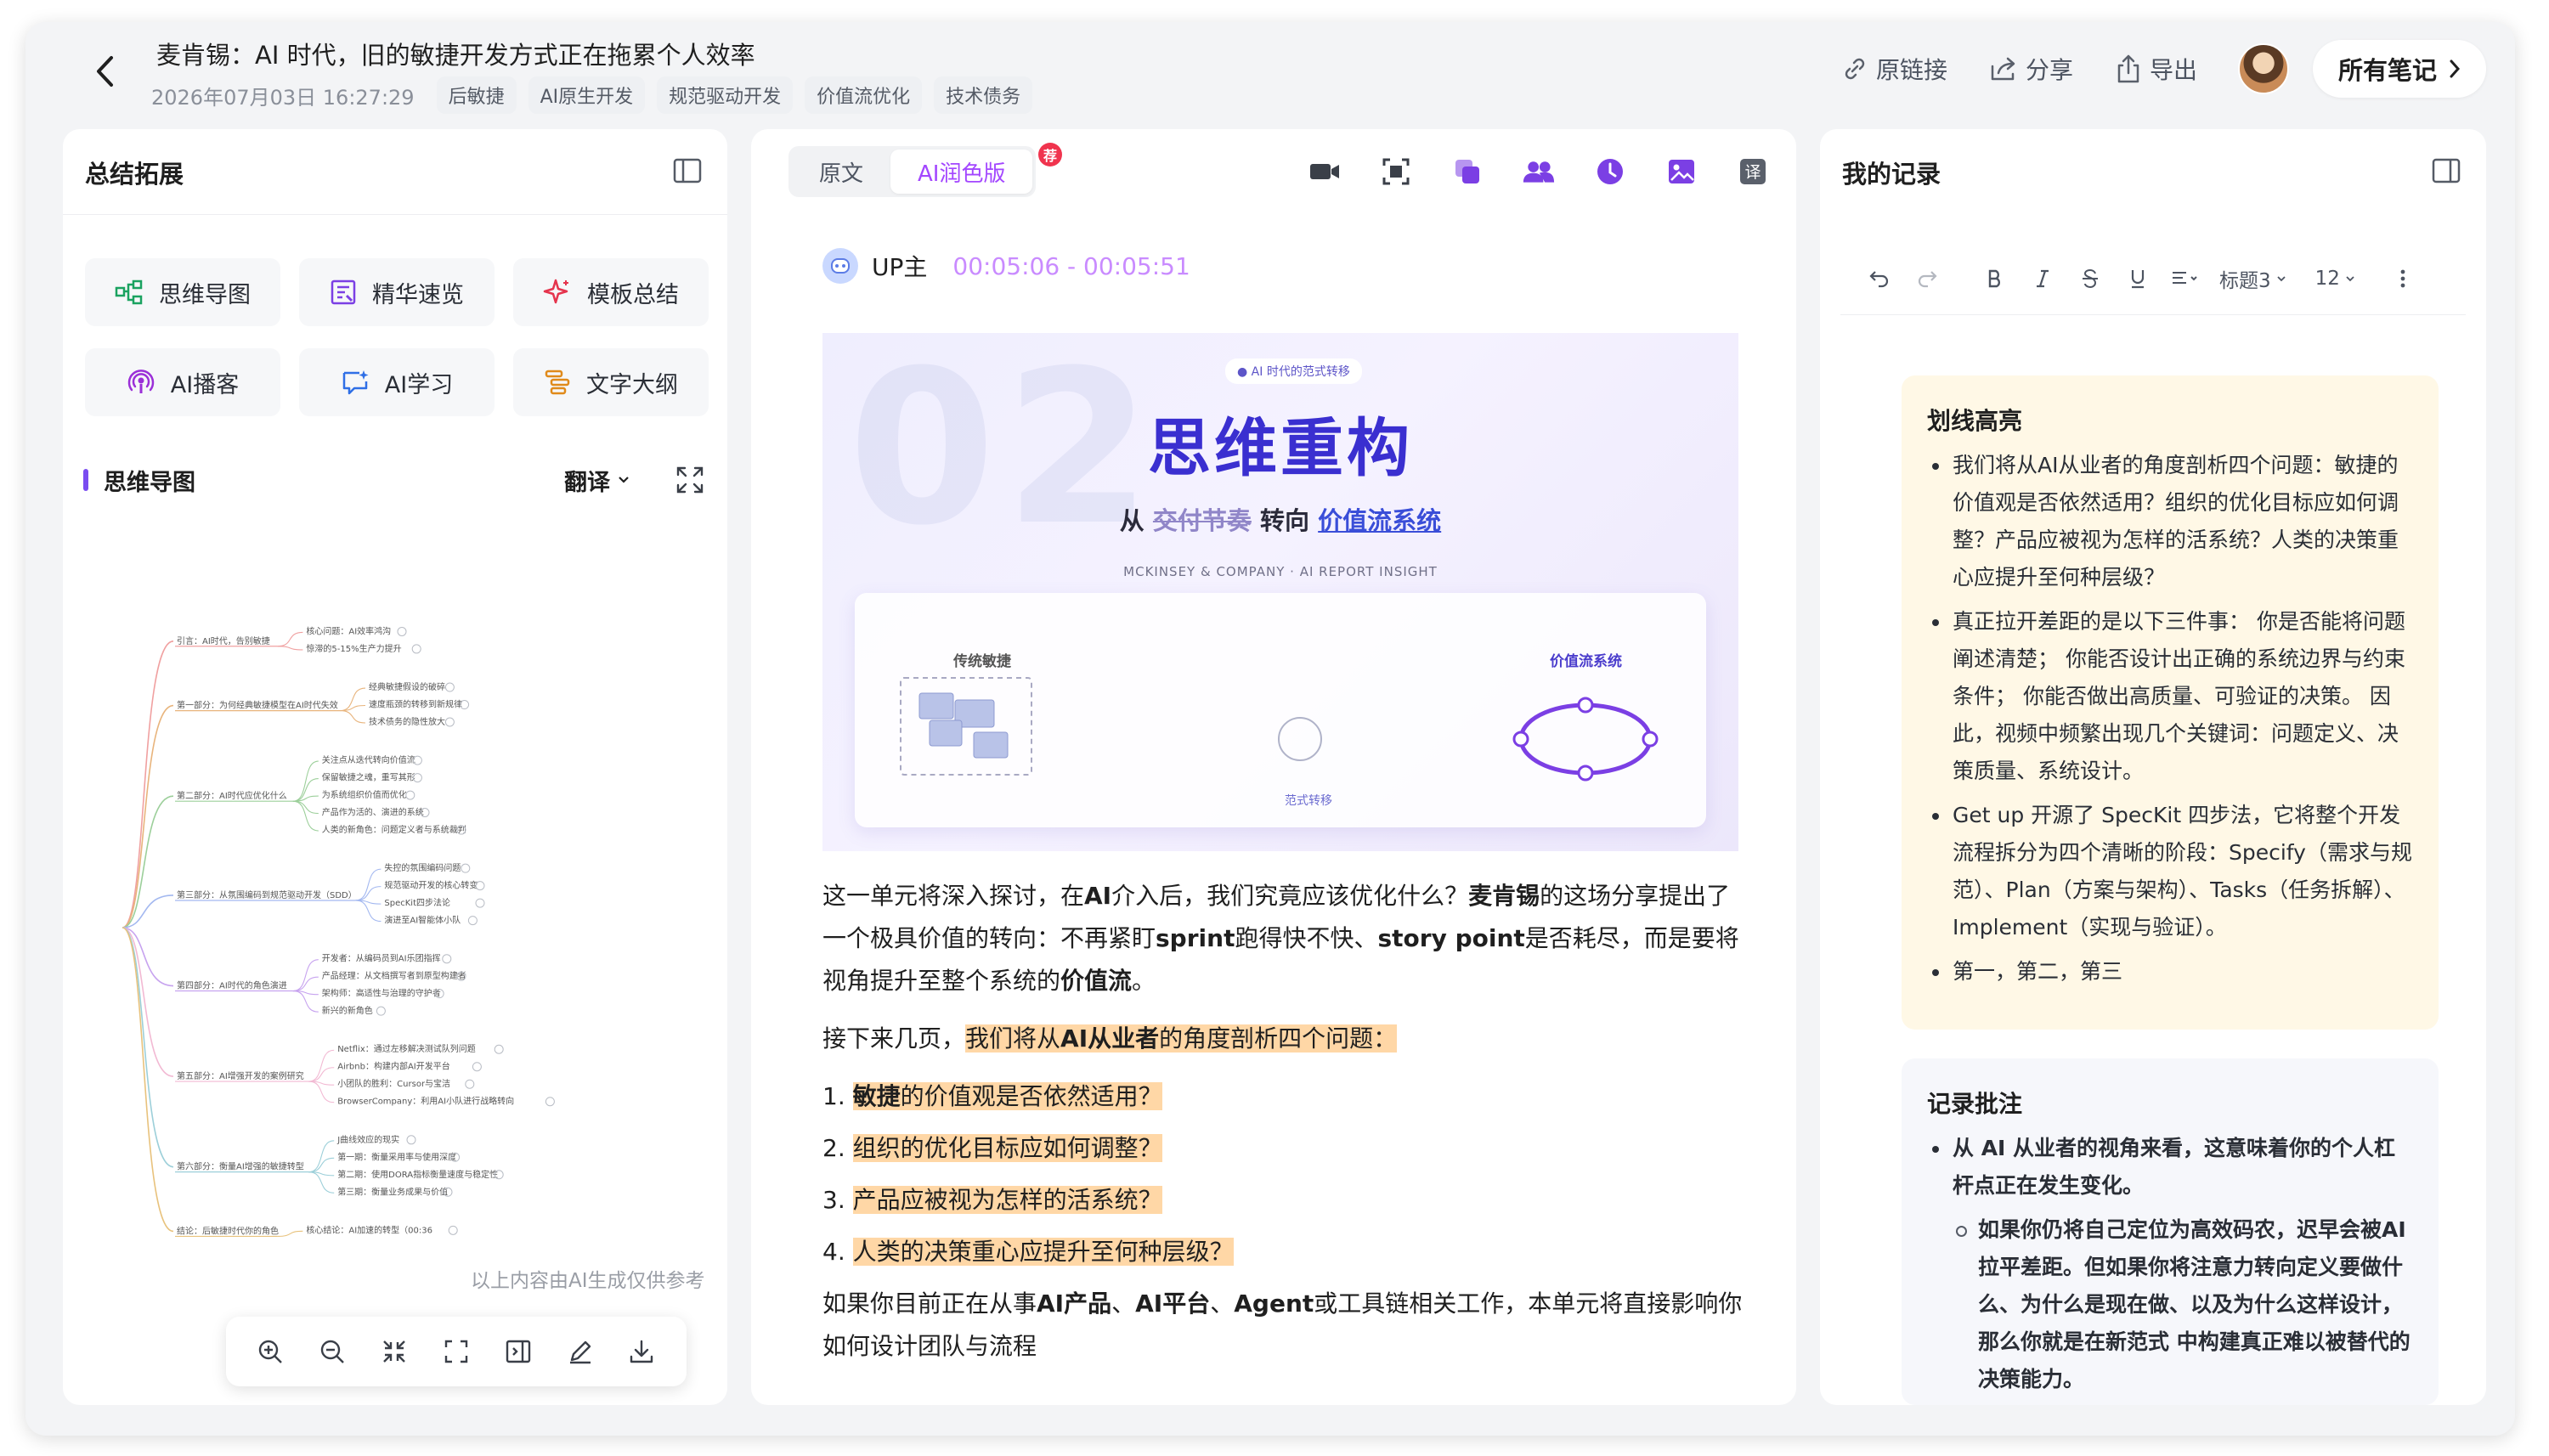  I want to click on copy-button, so click(1468, 172).